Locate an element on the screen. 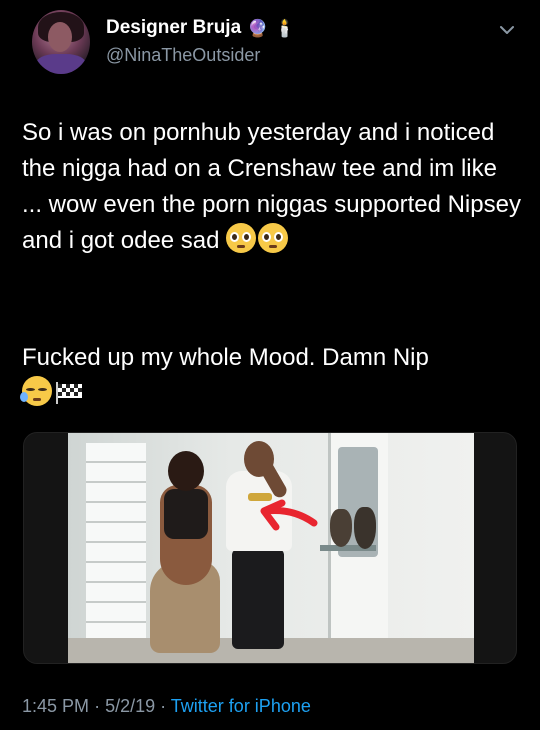 The image size is (540, 730). tweet-header: Designer Bruja 🔮 🕯️ @NinaTheOutsider is located at coordinates (270, 45).